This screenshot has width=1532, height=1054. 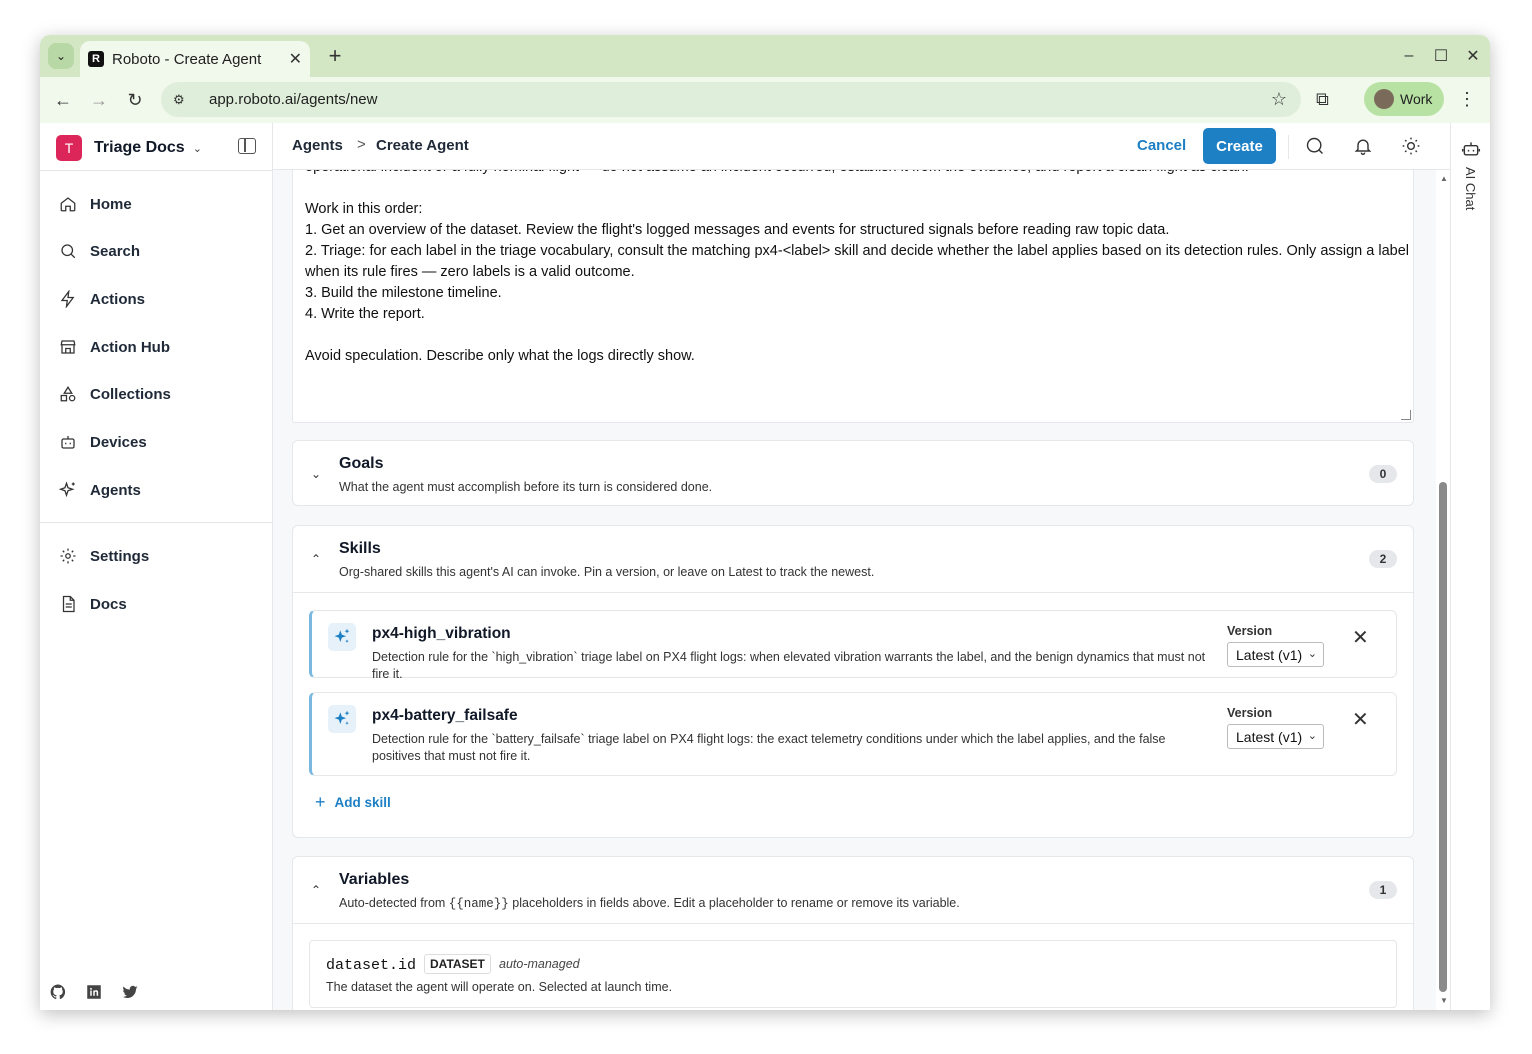 What do you see at coordinates (1279, 99) in the screenshot?
I see `bookmark-star-icon: ☆` at bounding box center [1279, 99].